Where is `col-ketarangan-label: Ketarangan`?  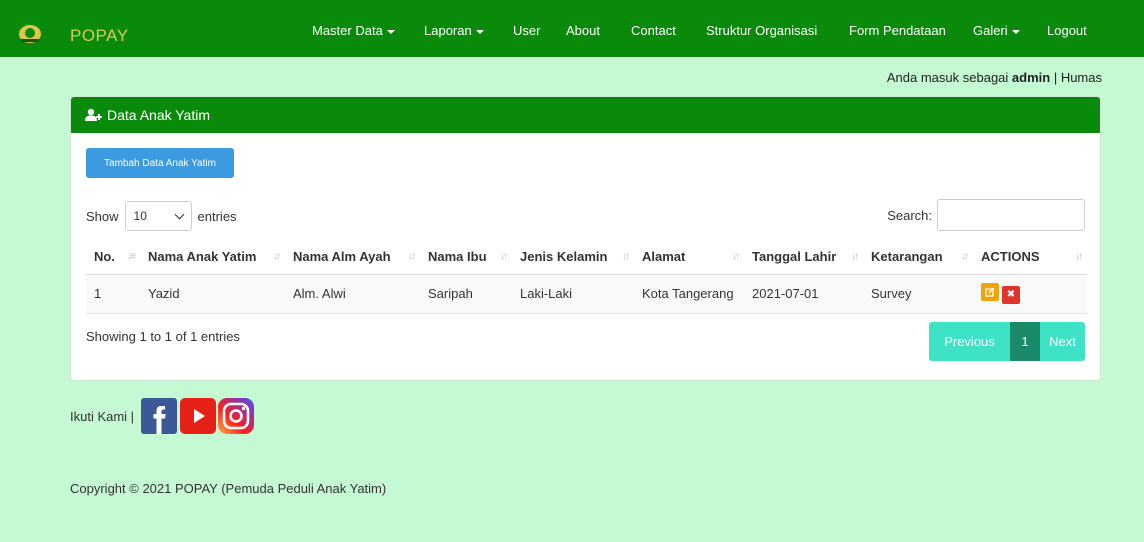
col-ketarangan-label: Ketarangan is located at coordinates (907, 257).